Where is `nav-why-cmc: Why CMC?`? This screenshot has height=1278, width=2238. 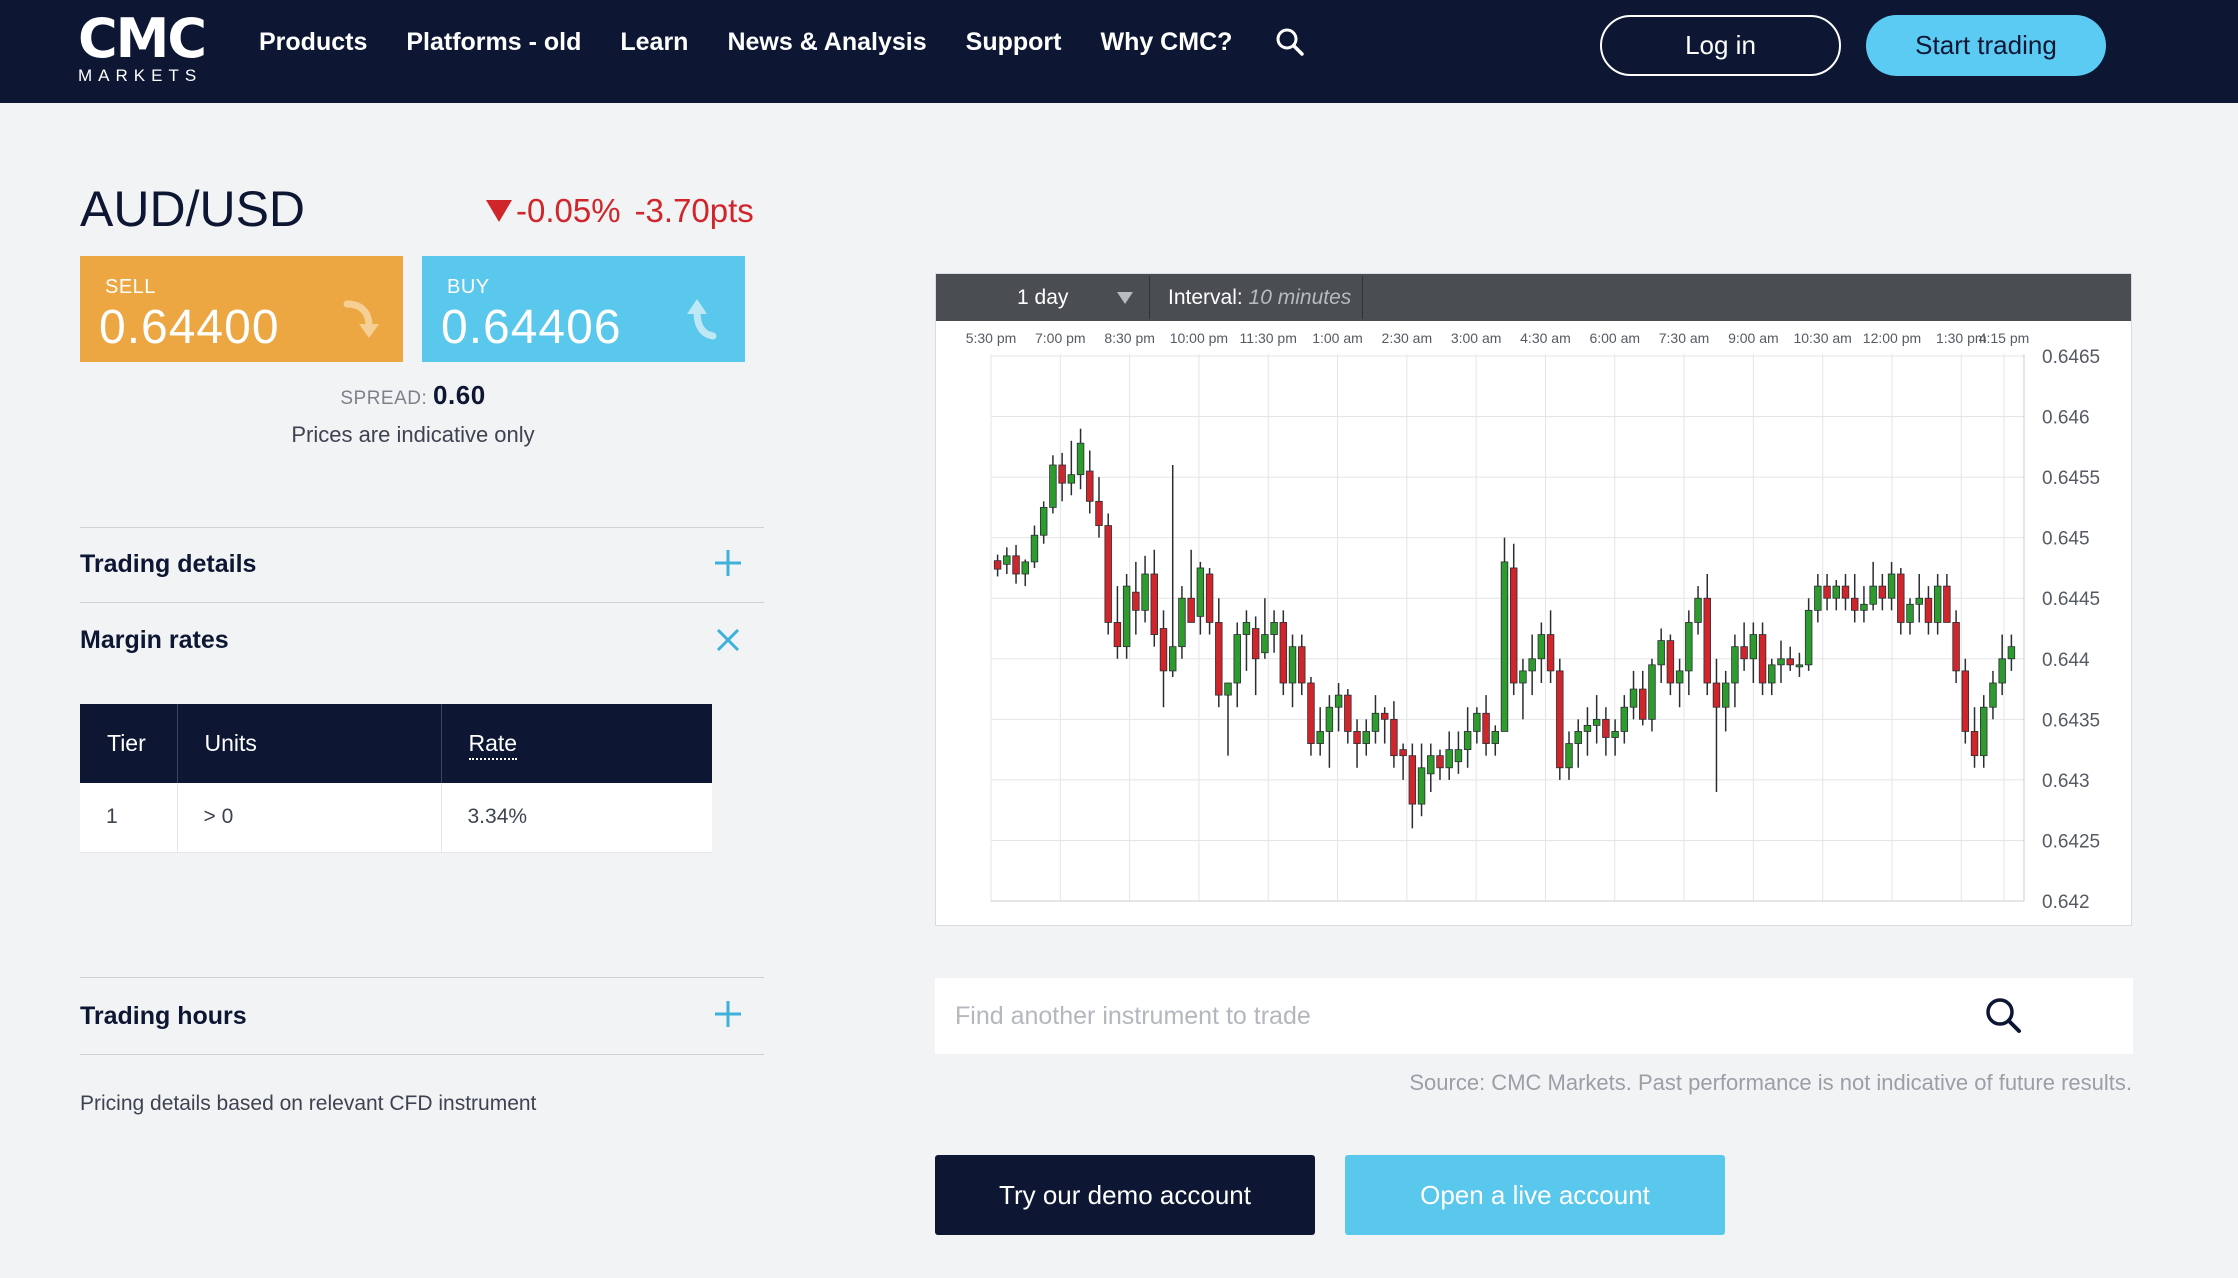 nav-why-cmc: Why CMC? is located at coordinates (1166, 42).